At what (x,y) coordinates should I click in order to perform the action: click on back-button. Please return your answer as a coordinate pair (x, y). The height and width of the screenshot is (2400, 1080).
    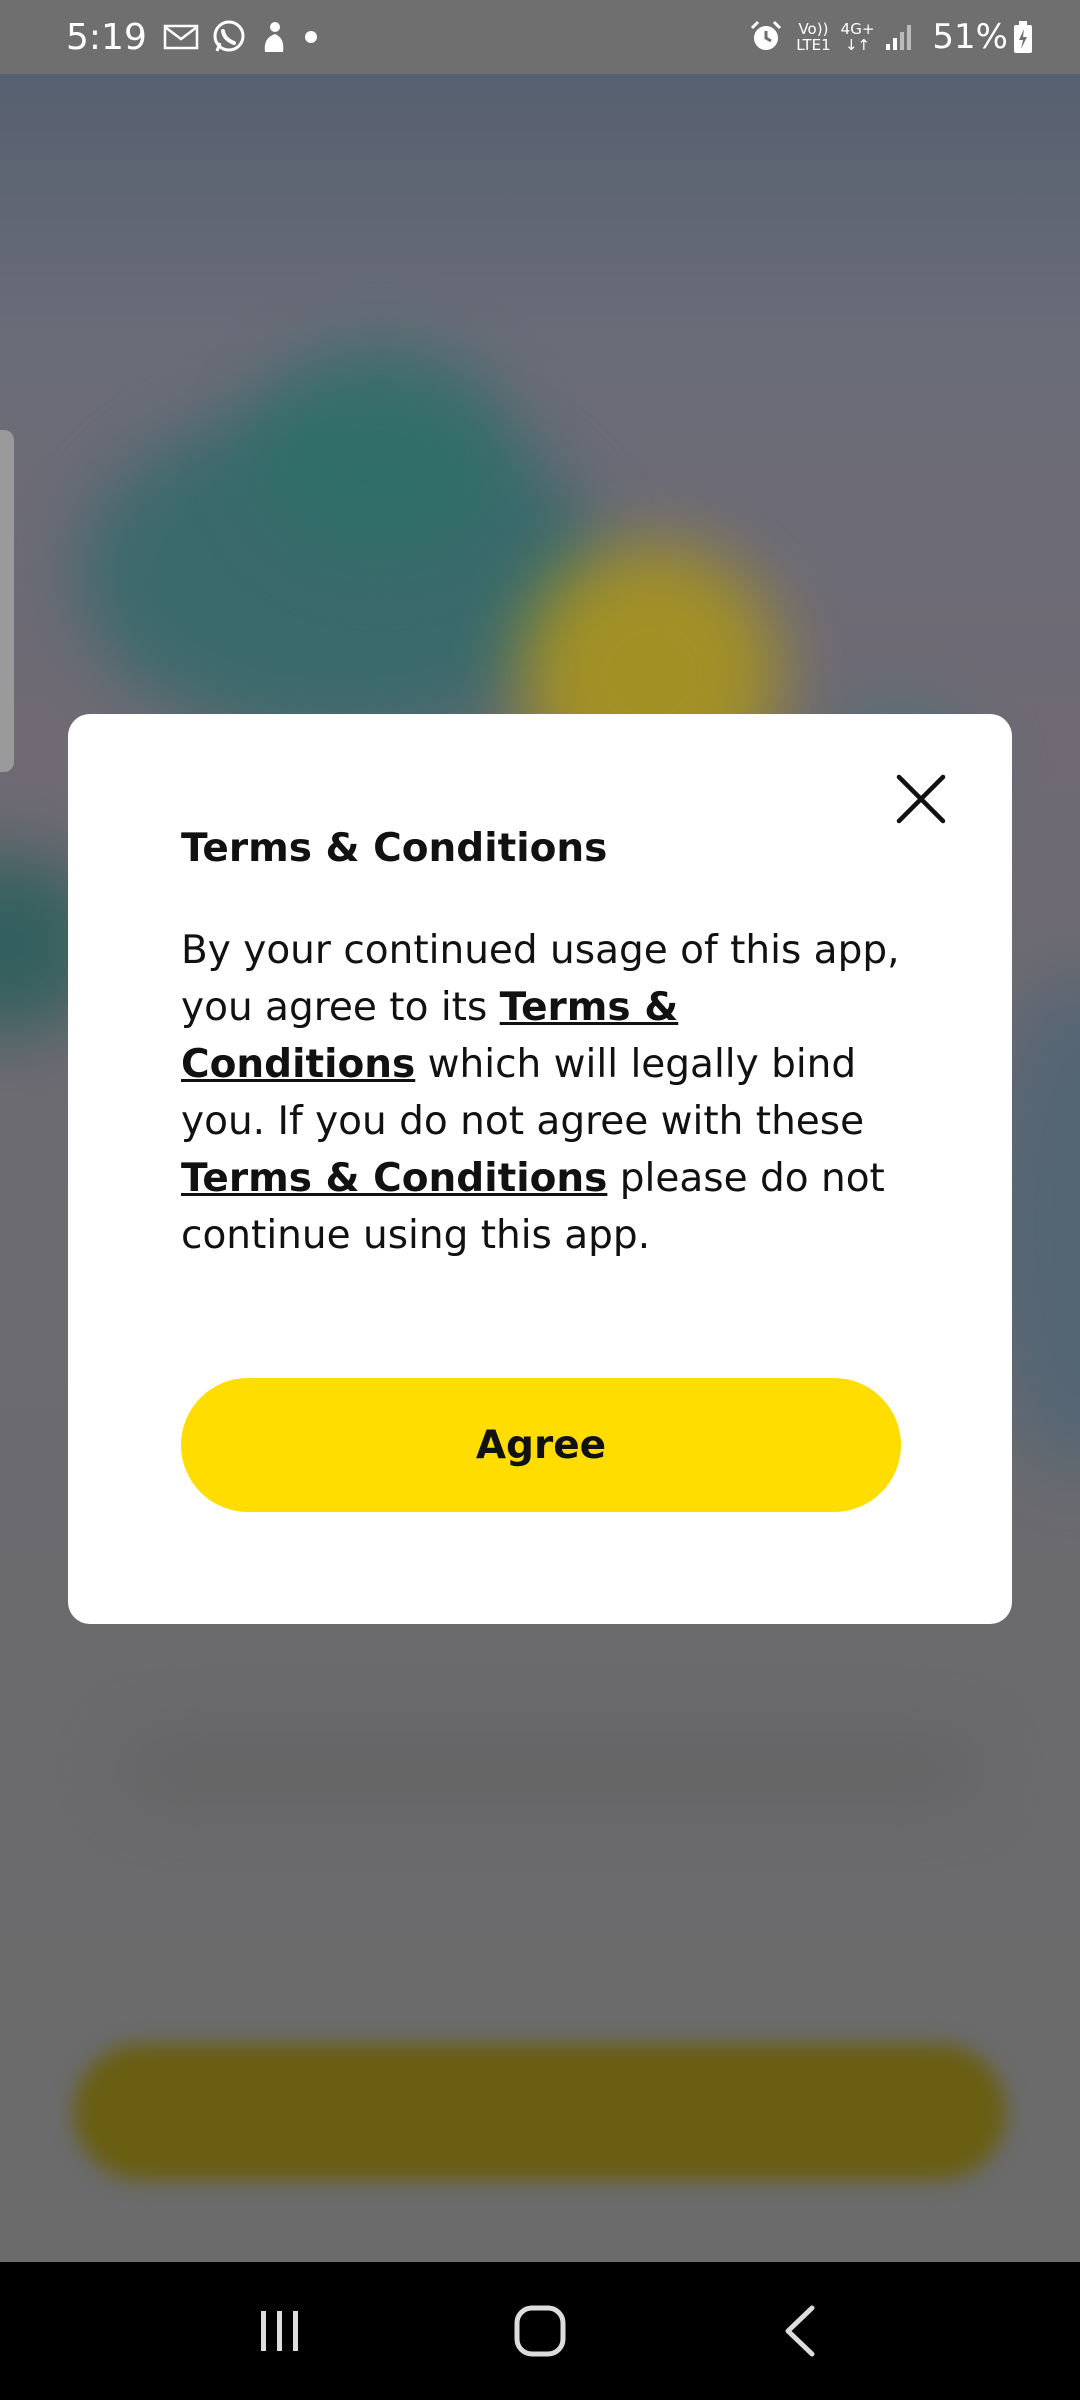
    Looking at the image, I should click on (800, 2331).